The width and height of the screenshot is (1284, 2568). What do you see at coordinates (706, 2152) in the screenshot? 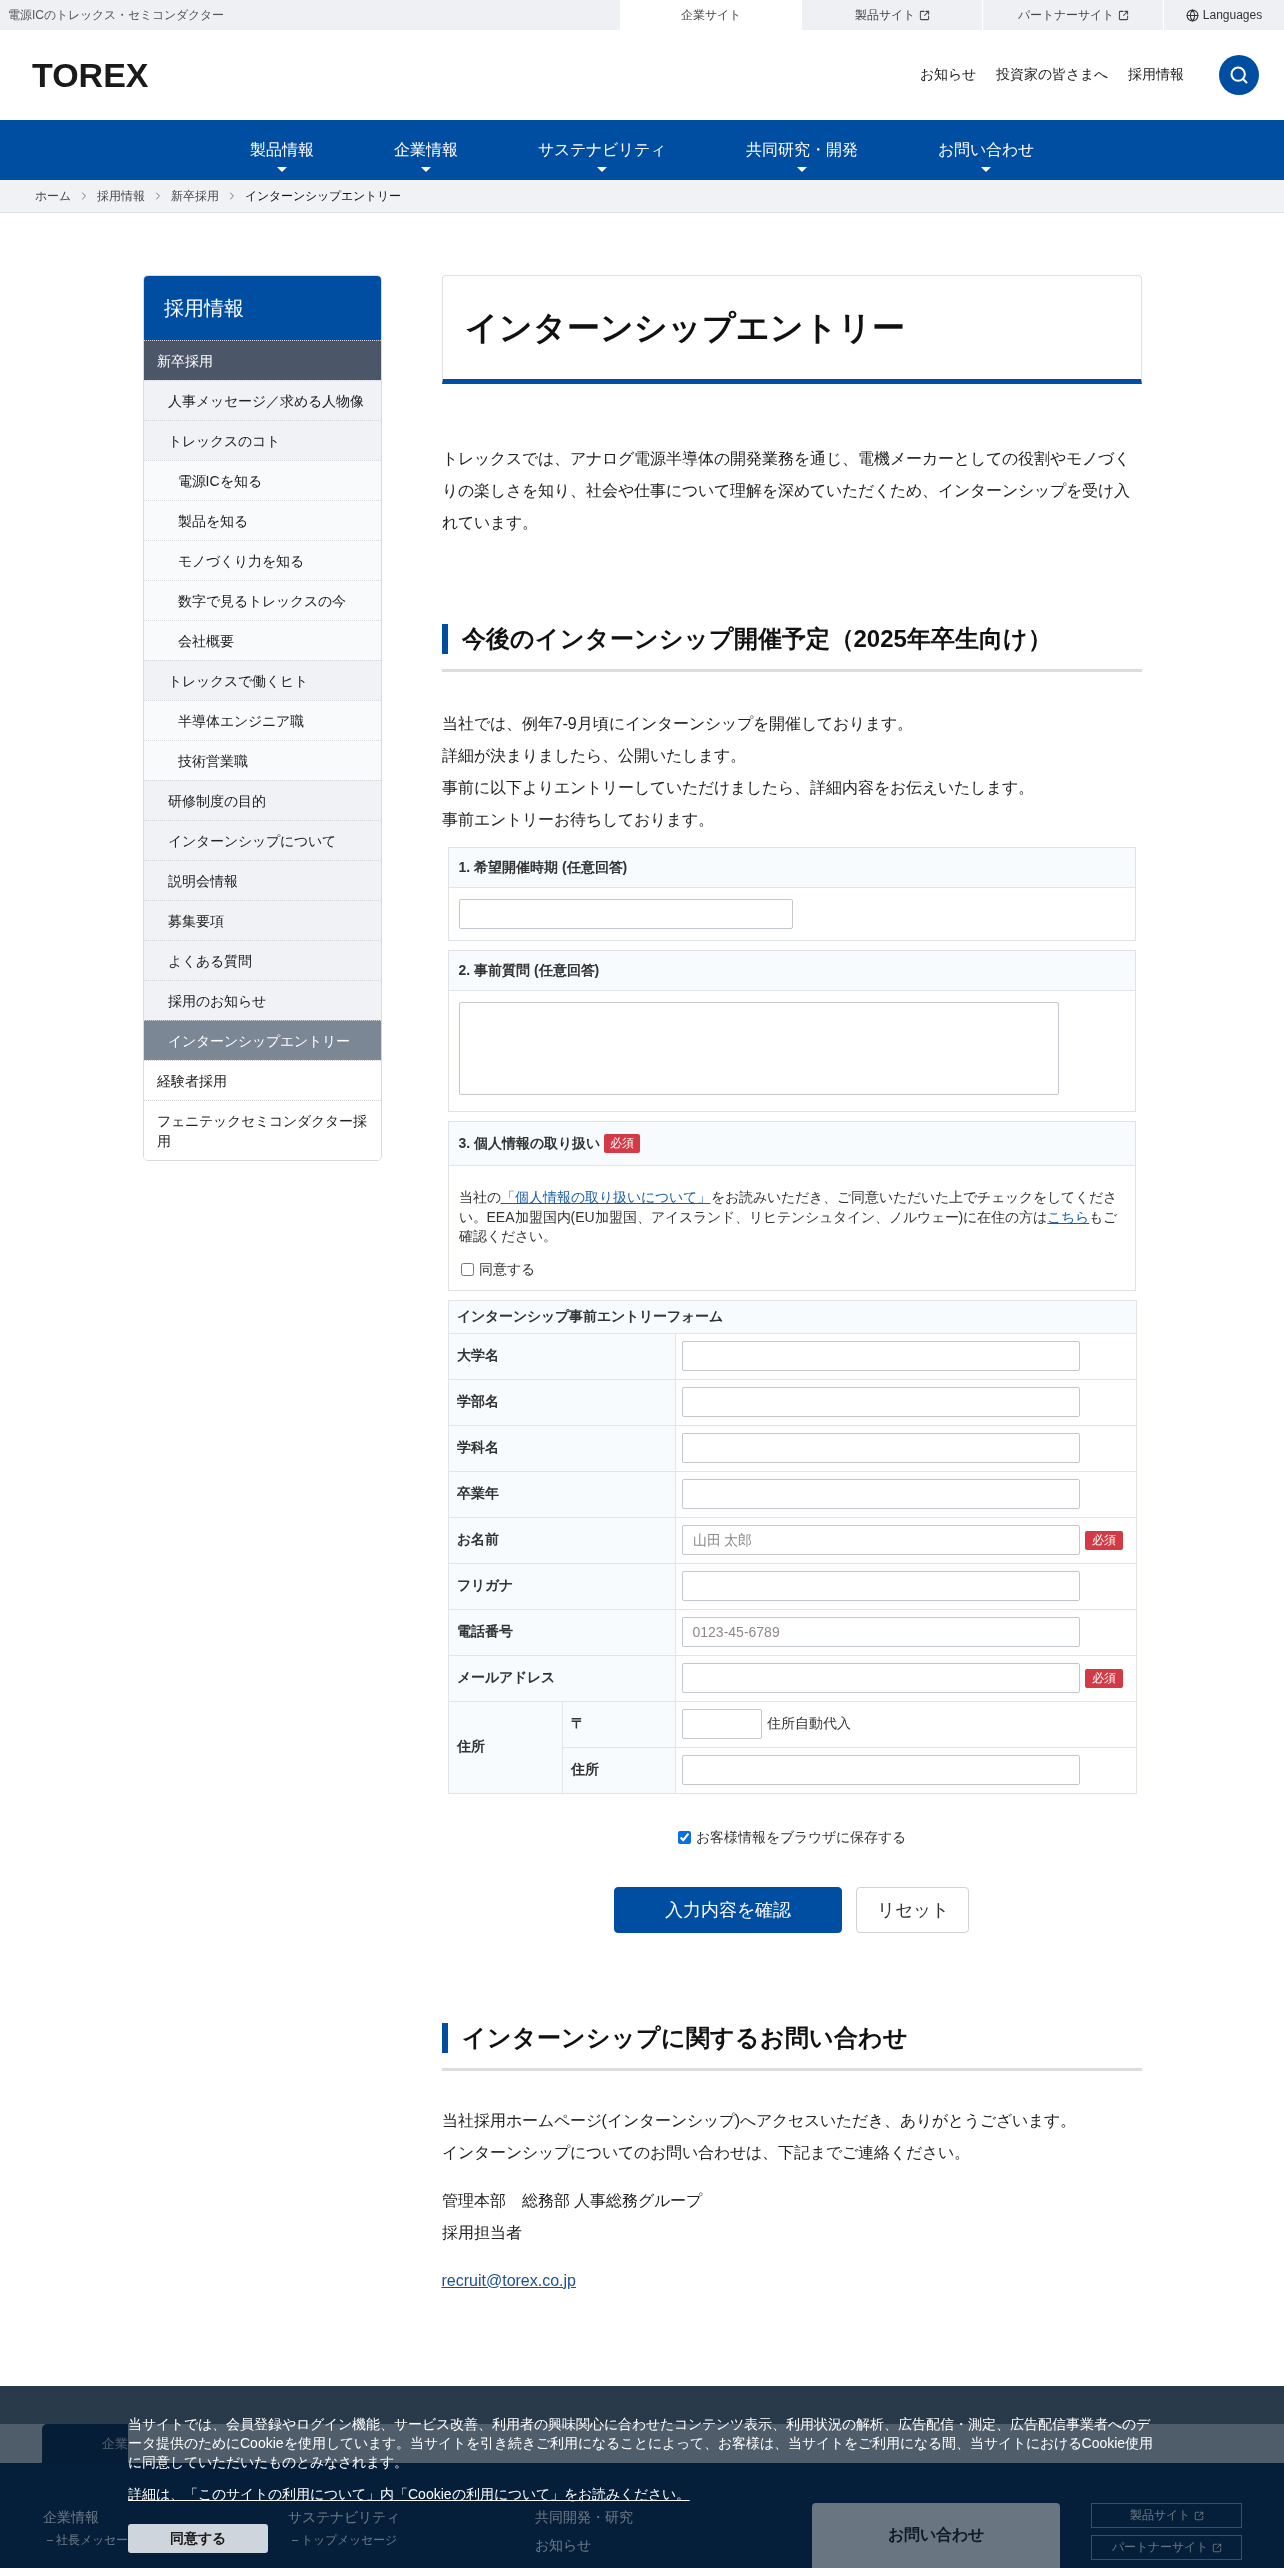
I see `contact-line: インターンシップについてのお問い合わせは、下記までご連絡ください。` at bounding box center [706, 2152].